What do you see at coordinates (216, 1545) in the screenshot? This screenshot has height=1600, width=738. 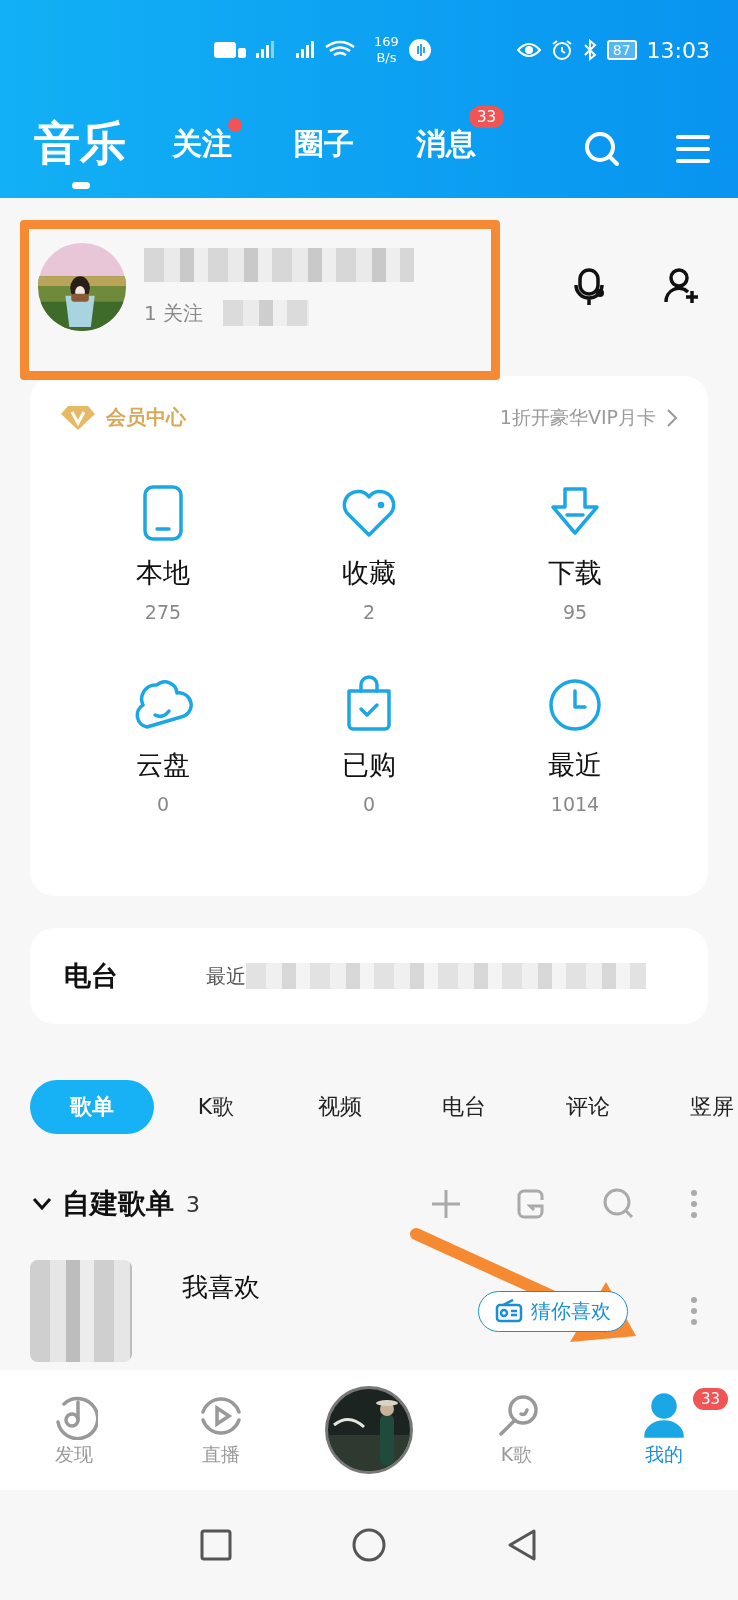 I see `recent-apps-icon` at bounding box center [216, 1545].